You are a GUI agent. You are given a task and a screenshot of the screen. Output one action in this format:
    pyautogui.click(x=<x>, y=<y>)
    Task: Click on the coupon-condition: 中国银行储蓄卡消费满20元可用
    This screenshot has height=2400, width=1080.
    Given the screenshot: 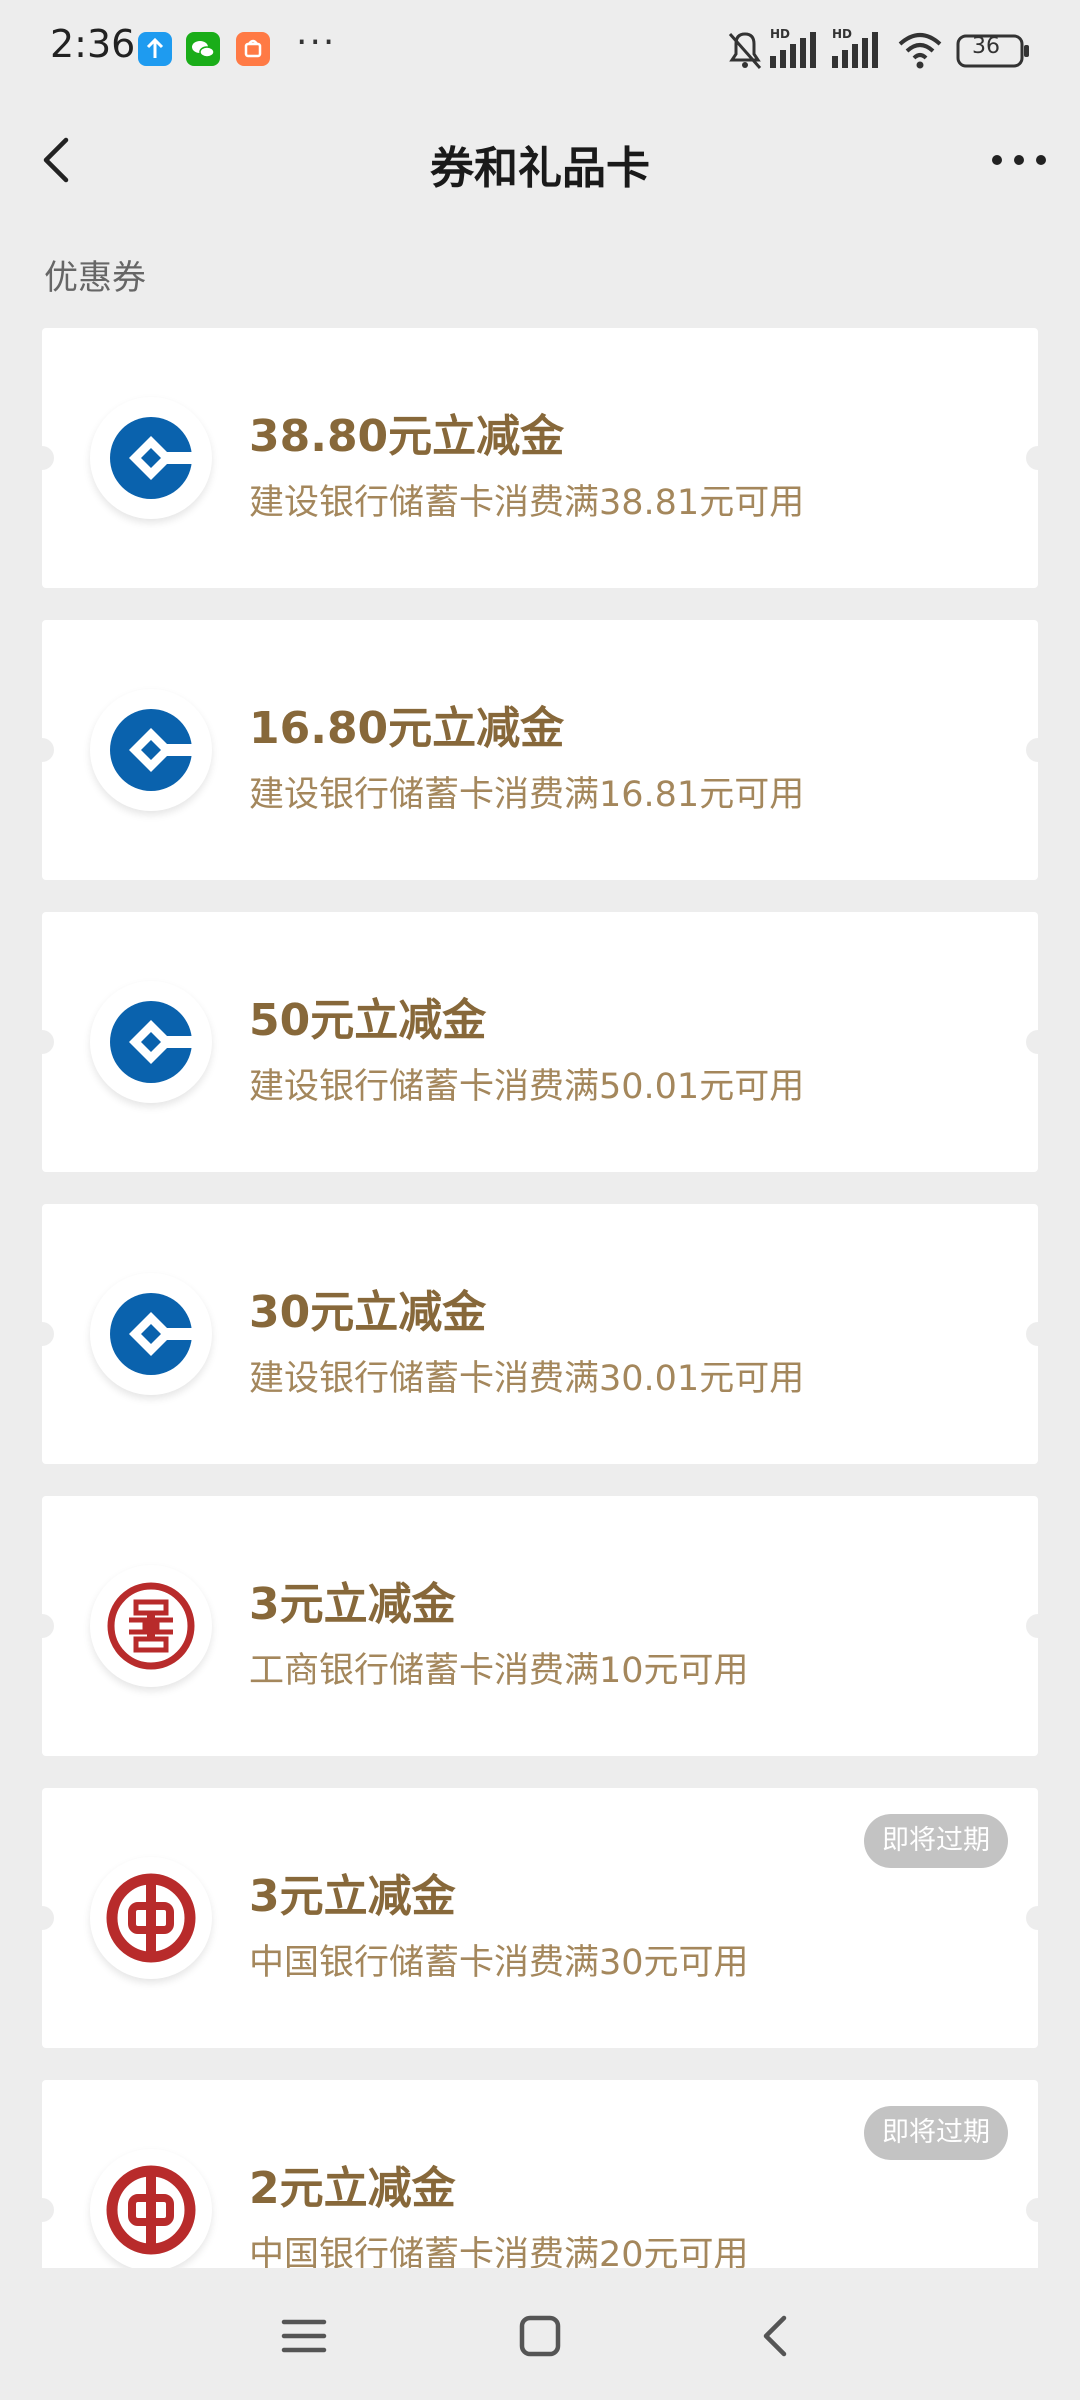 What is the action you would take?
    pyautogui.click(x=499, y=2251)
    